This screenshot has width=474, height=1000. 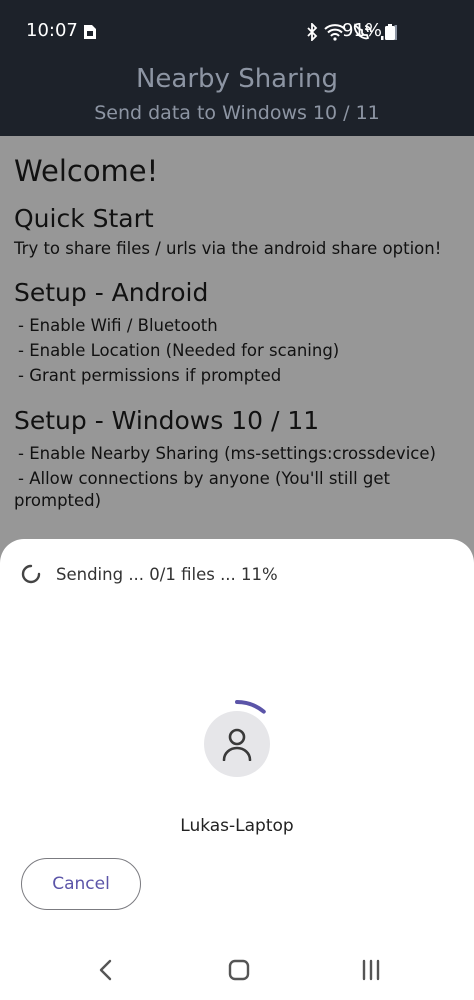 I want to click on home-icon, so click(x=239, y=970).